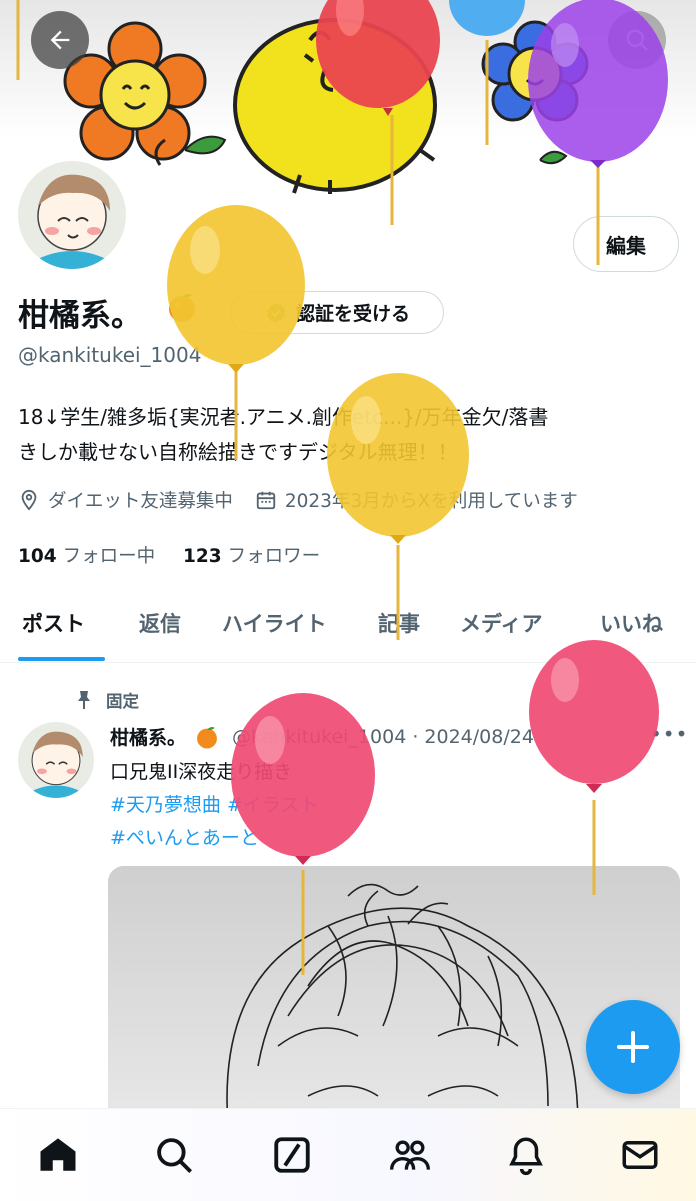  I want to click on bell-icon, so click(526, 1156).